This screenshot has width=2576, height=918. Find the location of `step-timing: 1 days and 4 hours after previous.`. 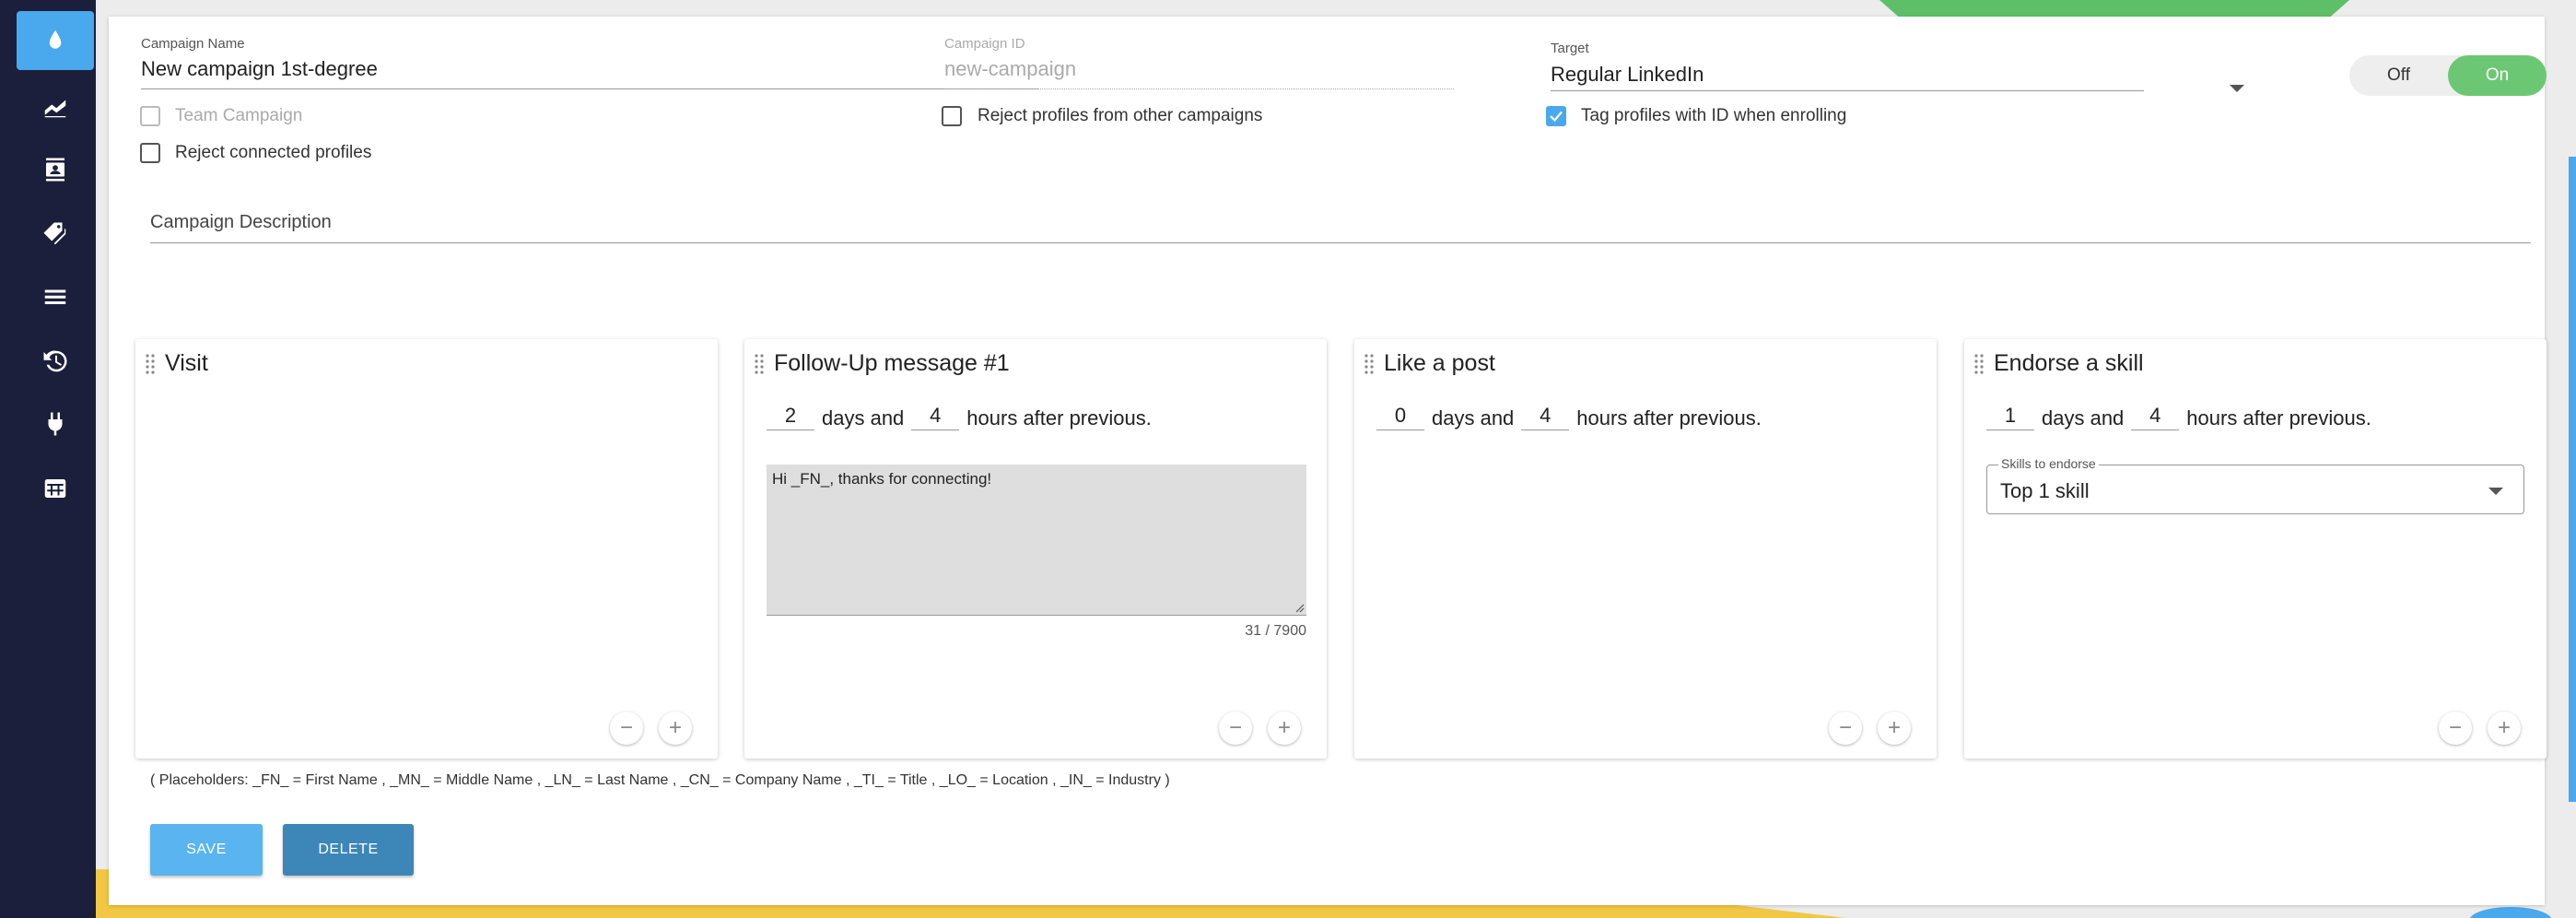

step-timing: 1 days and 4 hours after previous. is located at coordinates (2182, 417).